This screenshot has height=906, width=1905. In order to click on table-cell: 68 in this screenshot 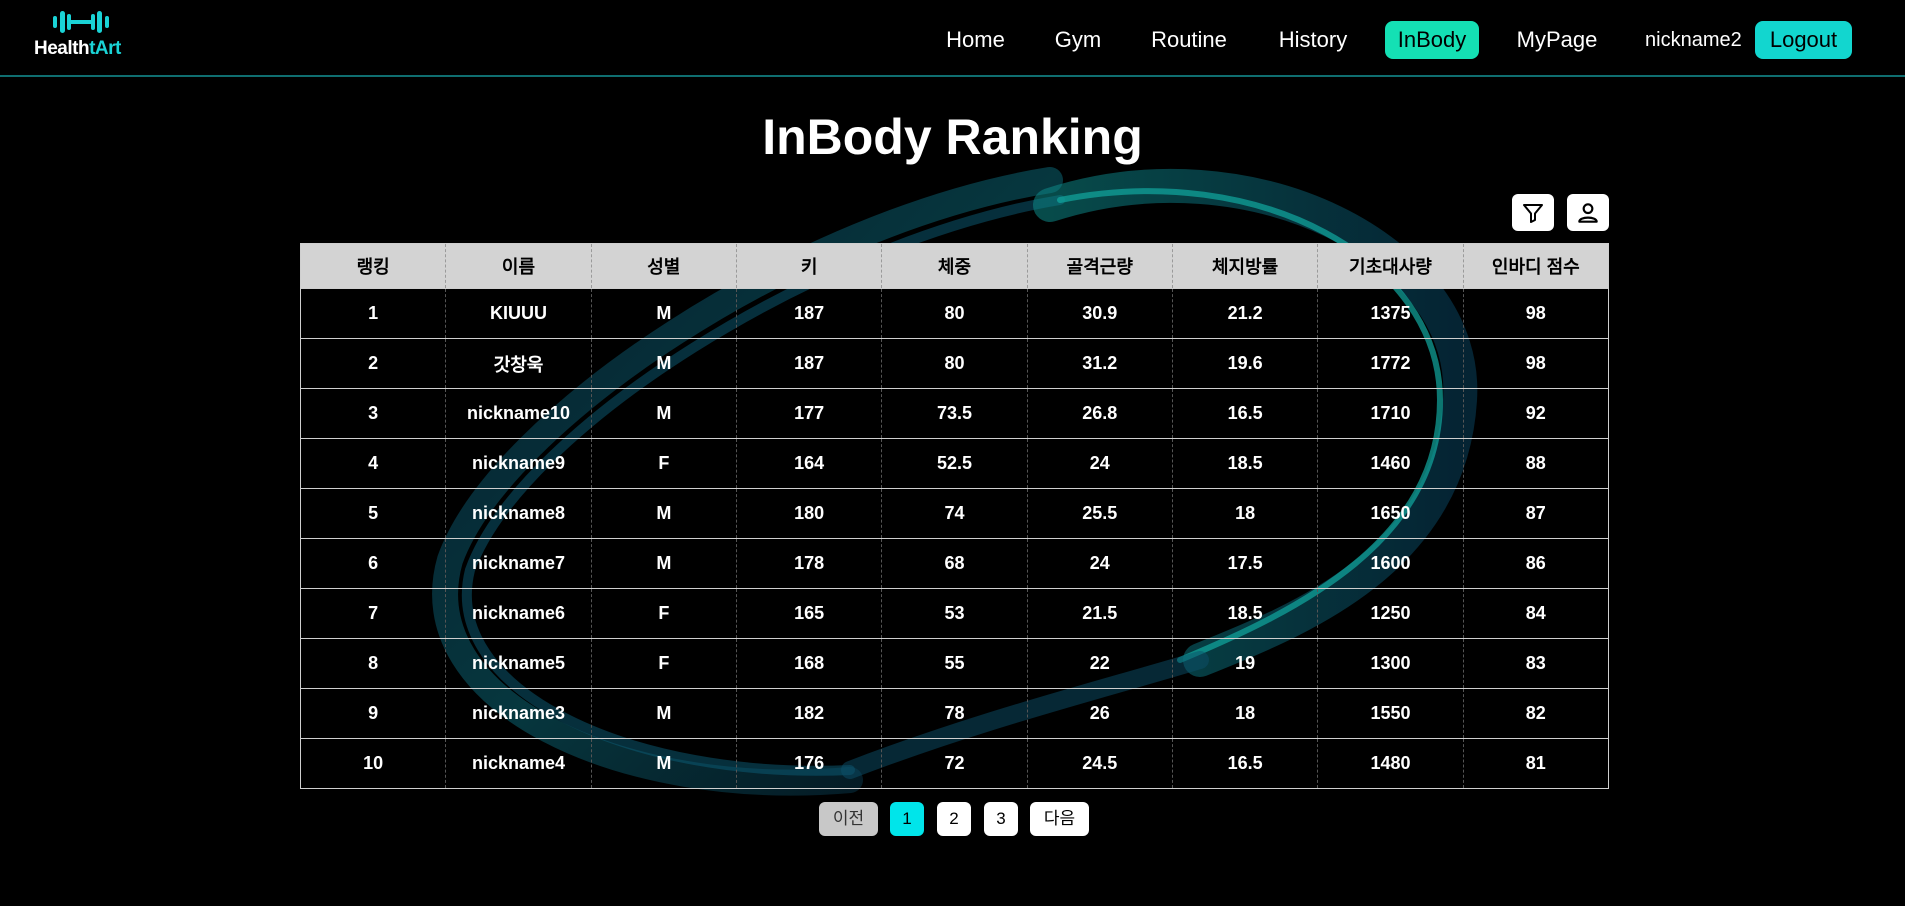, I will do `click(954, 563)`.